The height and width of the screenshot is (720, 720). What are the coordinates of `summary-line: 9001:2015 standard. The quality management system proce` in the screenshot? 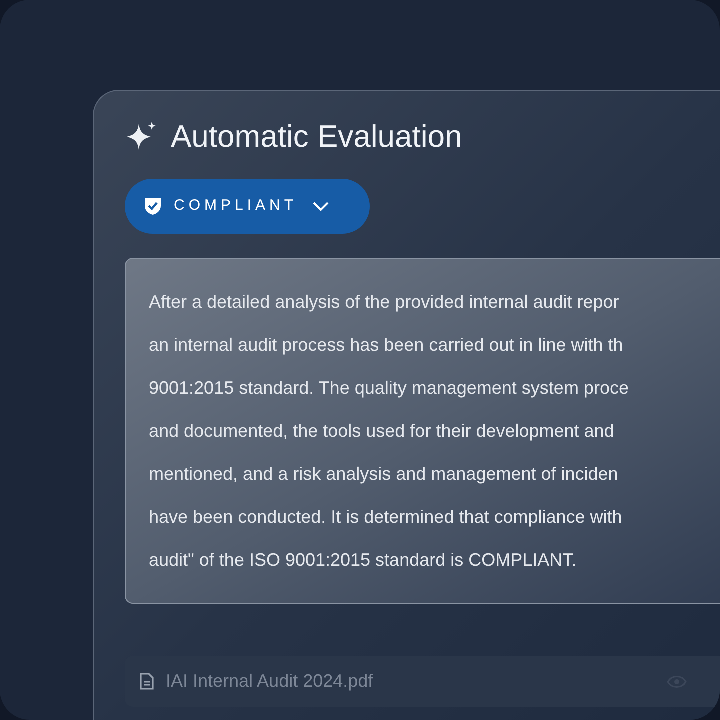 It's located at (389, 388).